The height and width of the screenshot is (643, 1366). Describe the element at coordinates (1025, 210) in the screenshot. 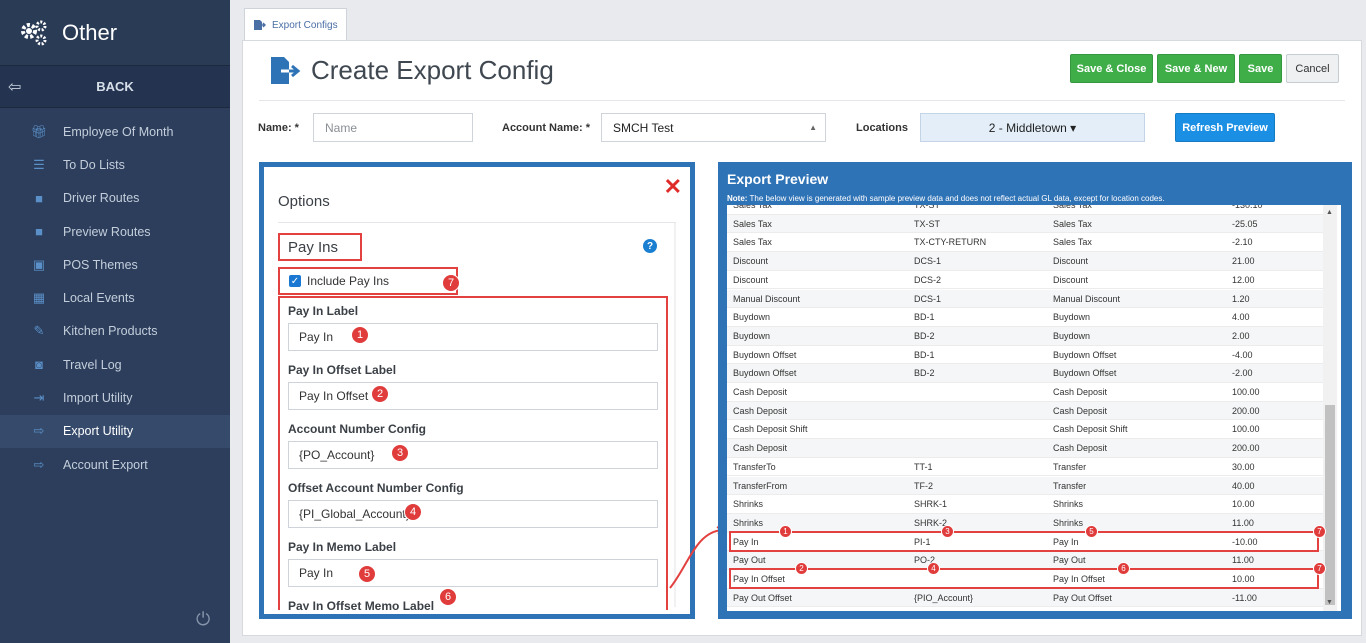

I see `table-row: Sales Tax TX-ST Sales Tax -130.10` at that location.